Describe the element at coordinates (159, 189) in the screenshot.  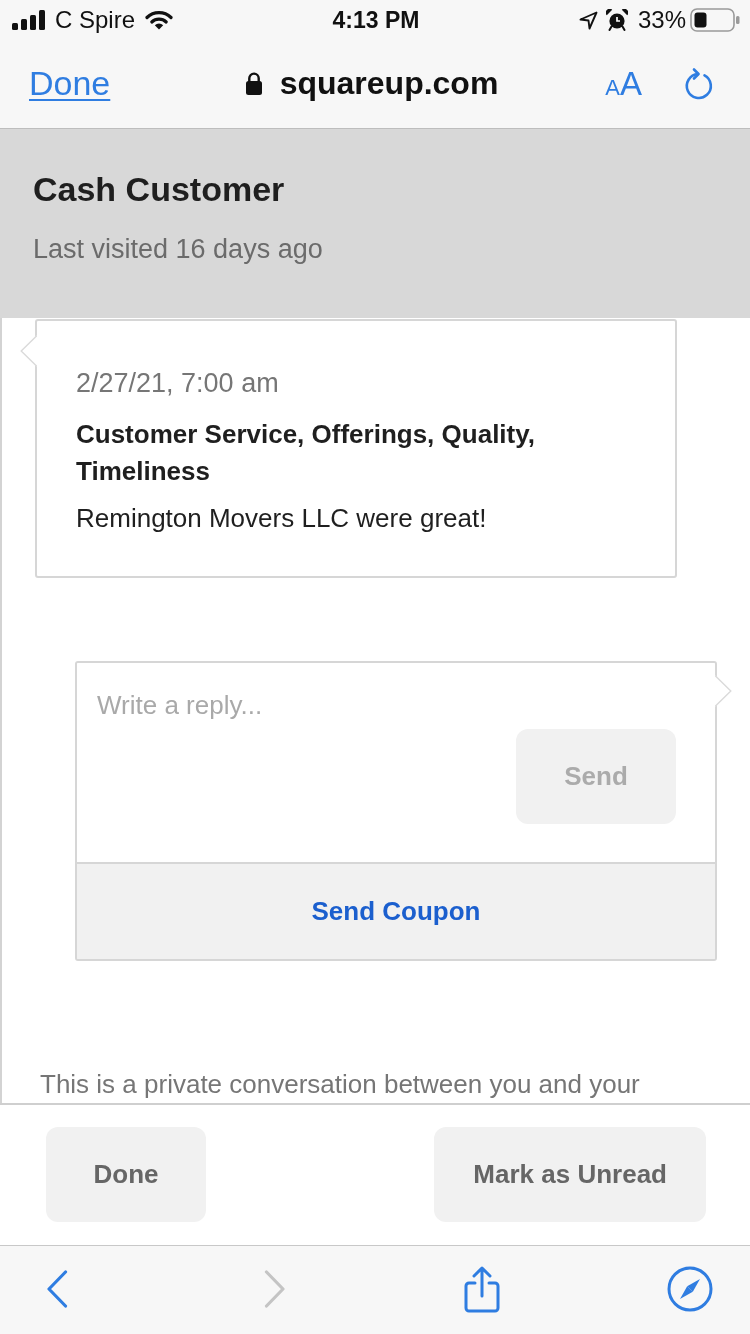
I see `customer-name: Cash Customer` at that location.